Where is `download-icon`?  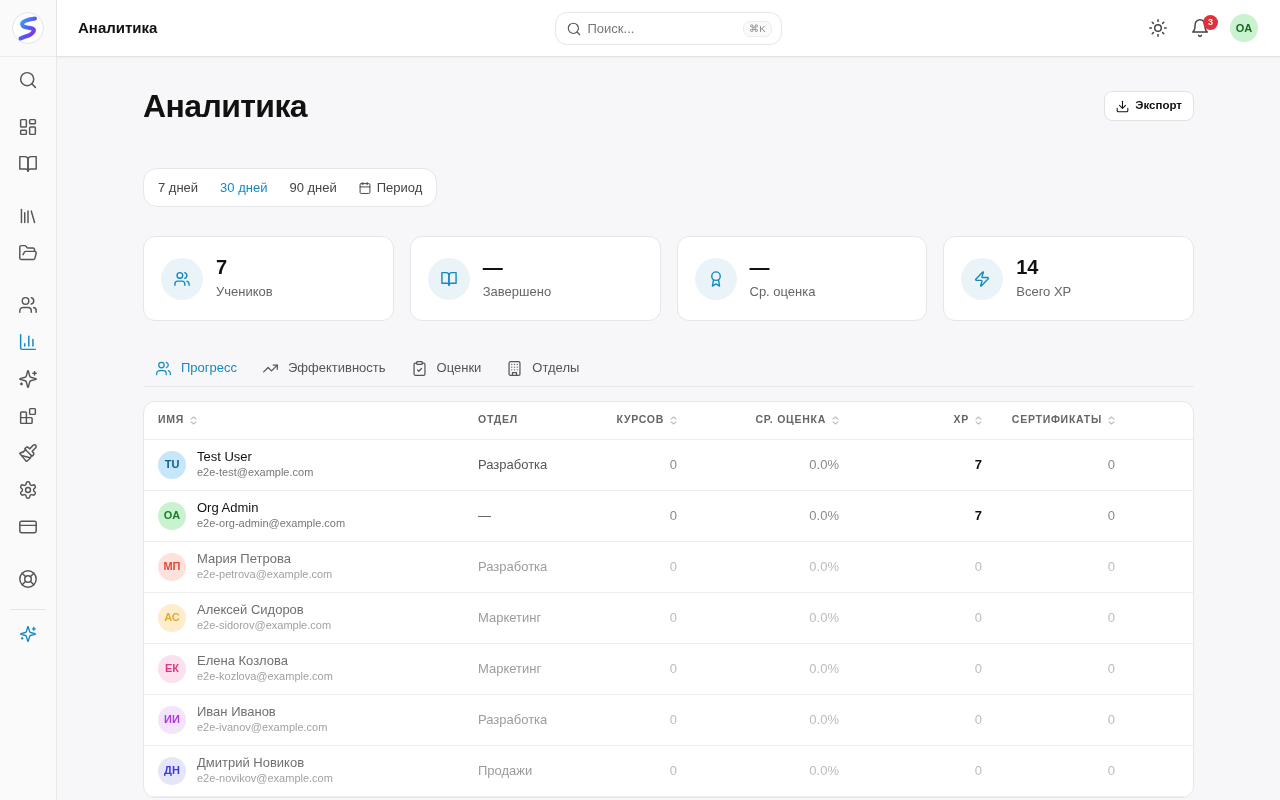 download-icon is located at coordinates (1123, 106).